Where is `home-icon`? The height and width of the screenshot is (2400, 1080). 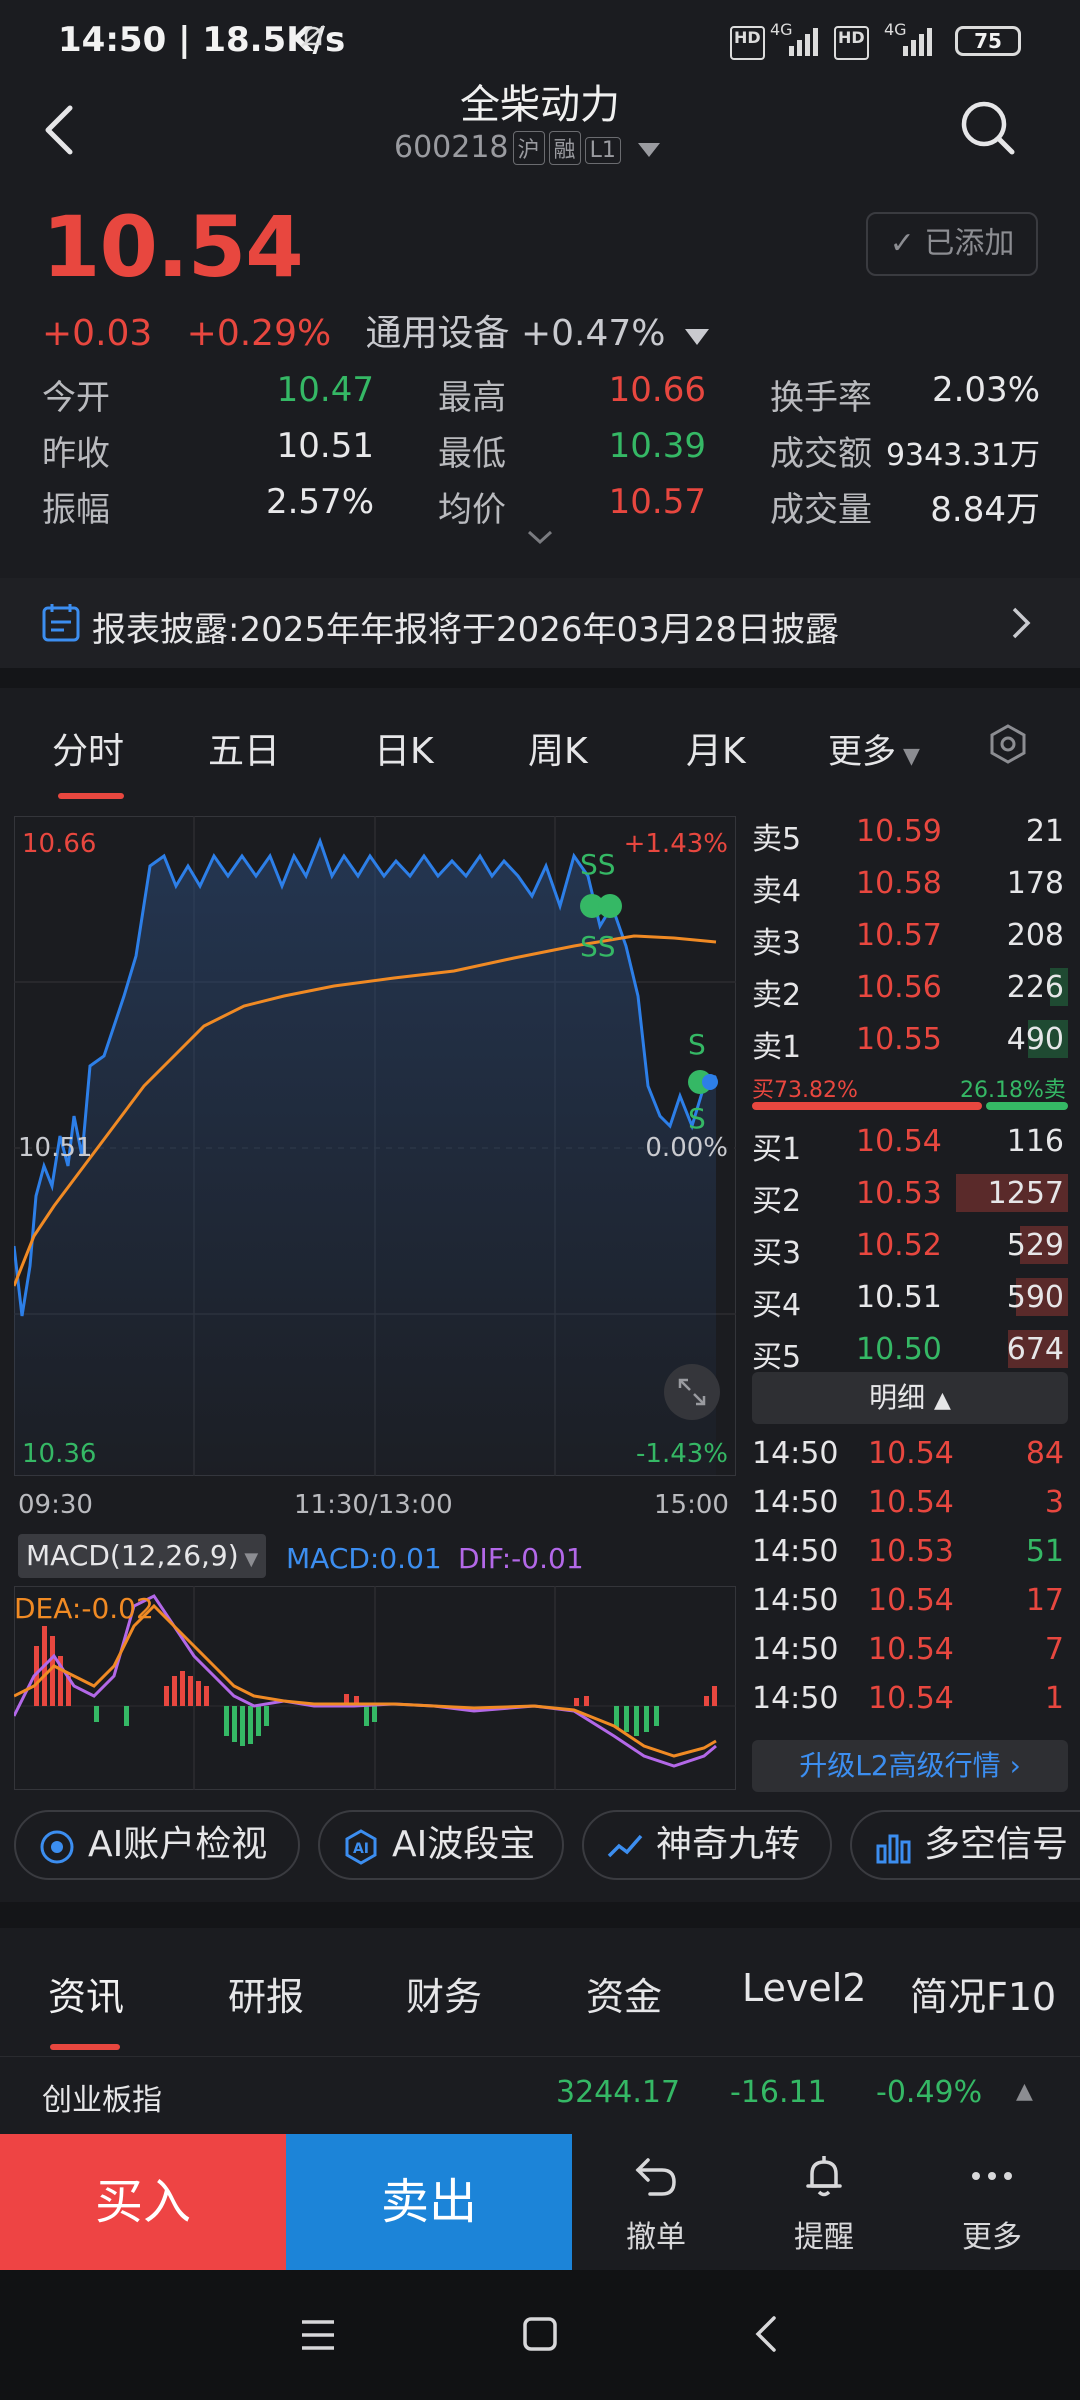 home-icon is located at coordinates (540, 2334).